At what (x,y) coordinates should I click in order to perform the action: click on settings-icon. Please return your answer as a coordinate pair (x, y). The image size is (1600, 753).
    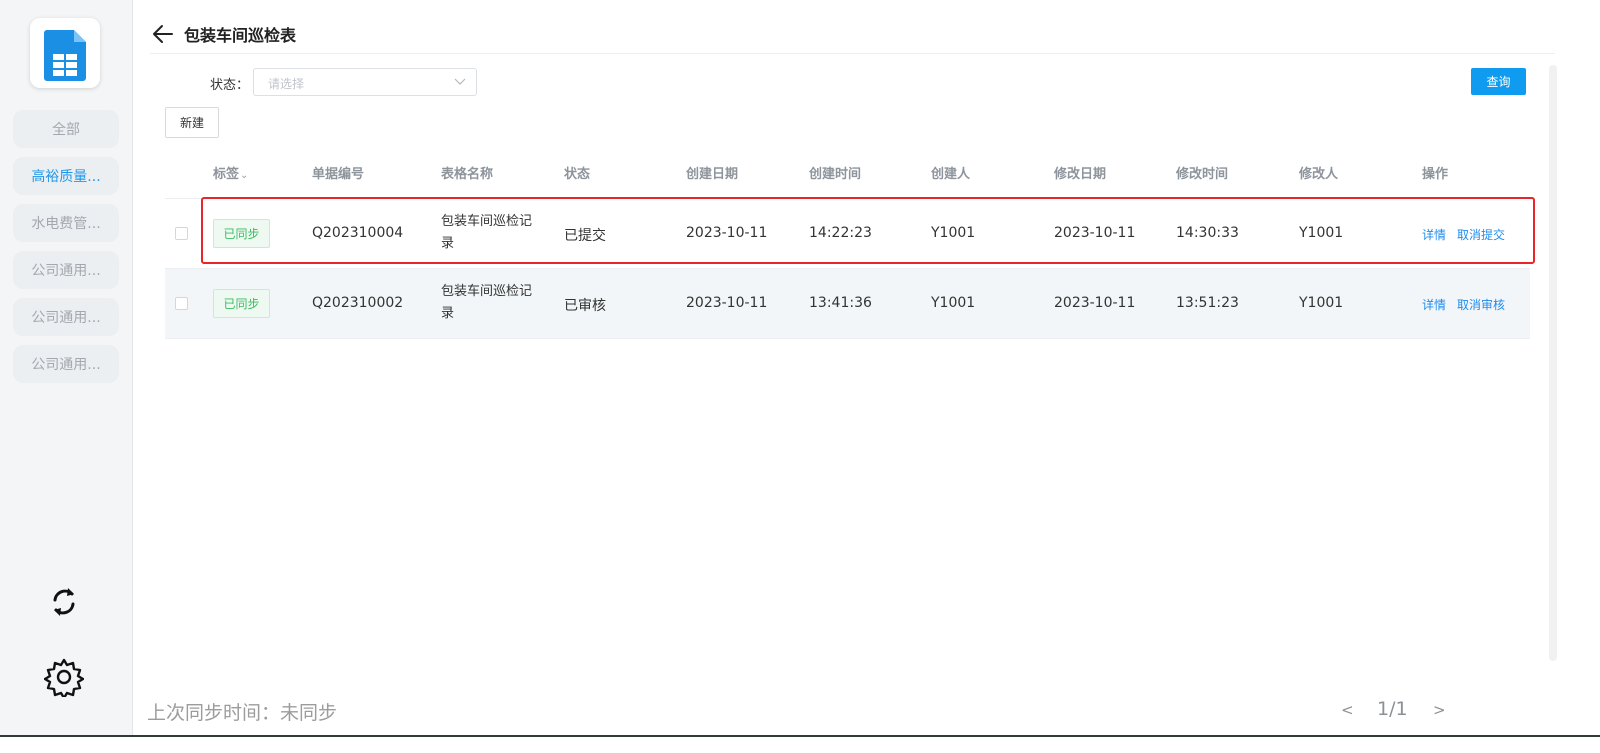
    Looking at the image, I should click on (64, 677).